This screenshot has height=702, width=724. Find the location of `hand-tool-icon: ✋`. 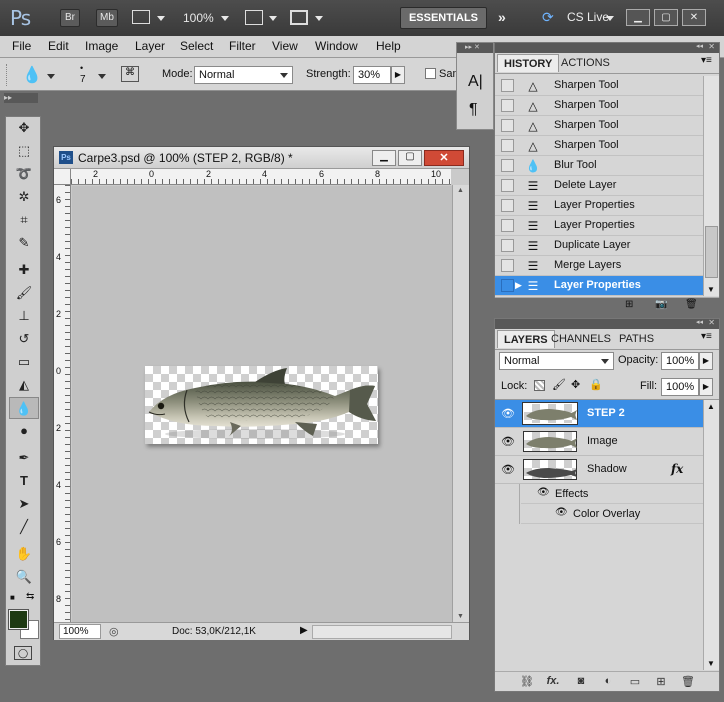

hand-tool-icon: ✋ is located at coordinates (24, 554).